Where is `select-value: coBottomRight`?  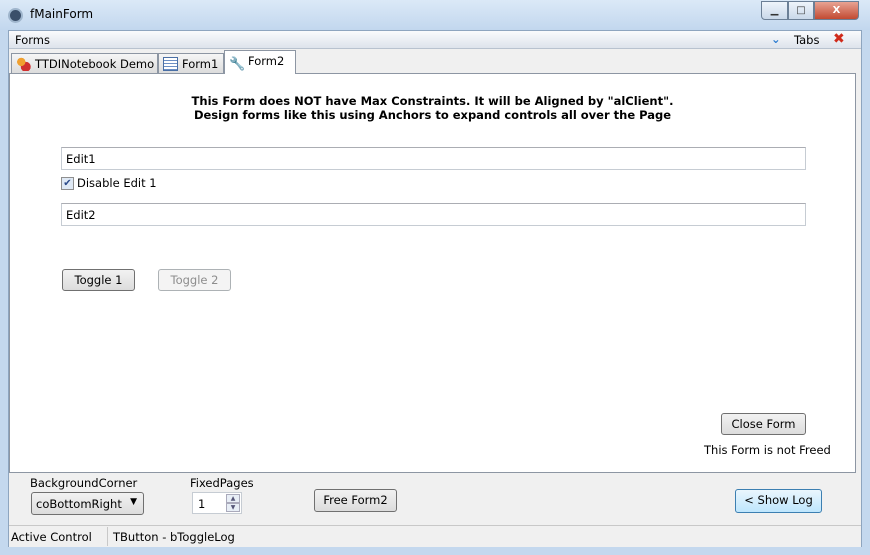
select-value: coBottomRight is located at coordinates (79, 504).